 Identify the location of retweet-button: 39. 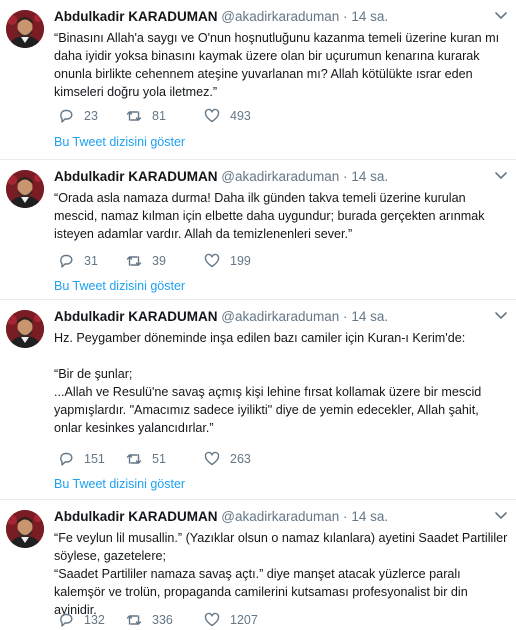
(146, 261).